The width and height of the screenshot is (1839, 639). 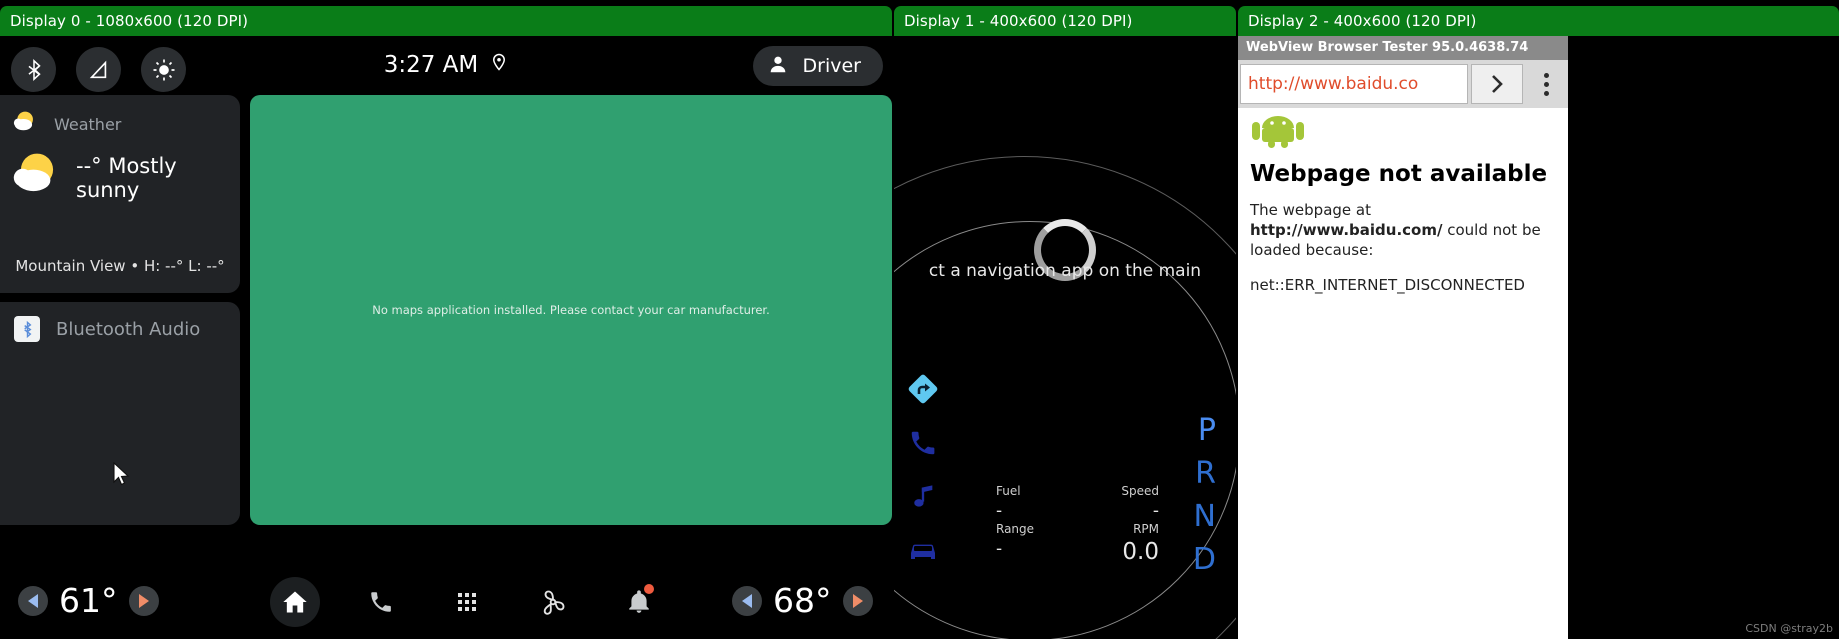 I want to click on url-input: http://www.baidu.co, so click(x=1354, y=84).